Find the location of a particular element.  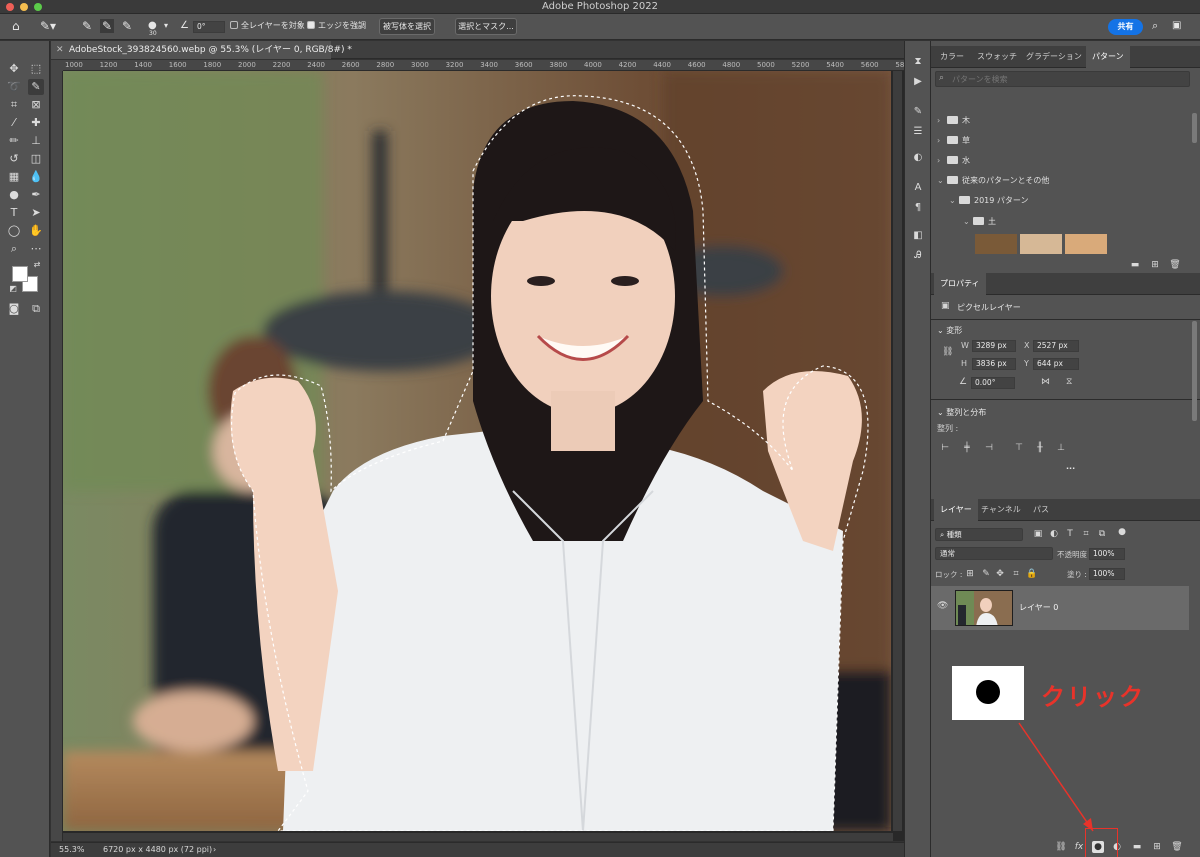

blur-tool-icon: 💧 is located at coordinates (36, 177).